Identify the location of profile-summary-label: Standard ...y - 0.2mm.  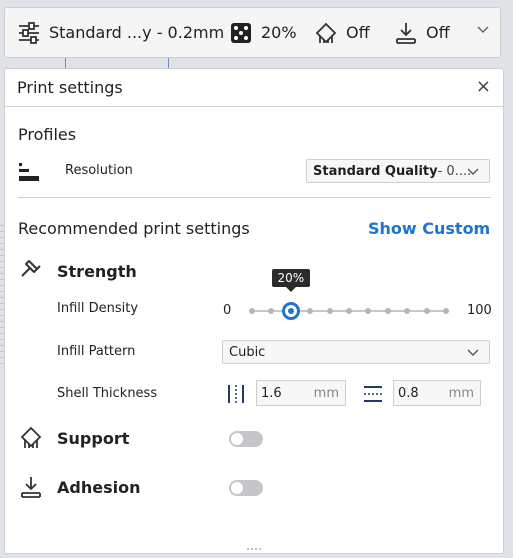
(137, 32).